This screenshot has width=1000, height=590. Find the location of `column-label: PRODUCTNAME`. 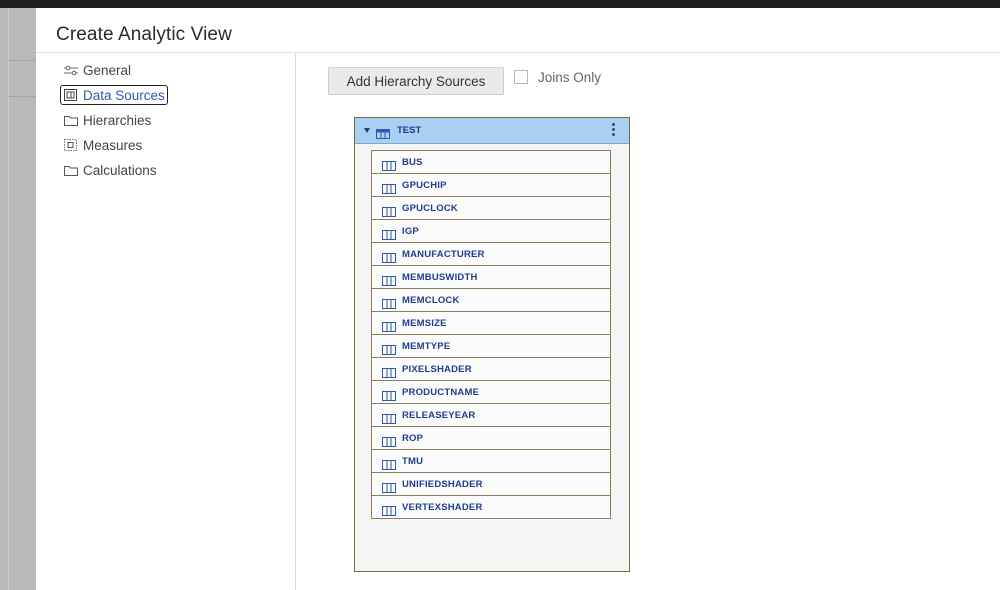

column-label: PRODUCTNAME is located at coordinates (441, 392).